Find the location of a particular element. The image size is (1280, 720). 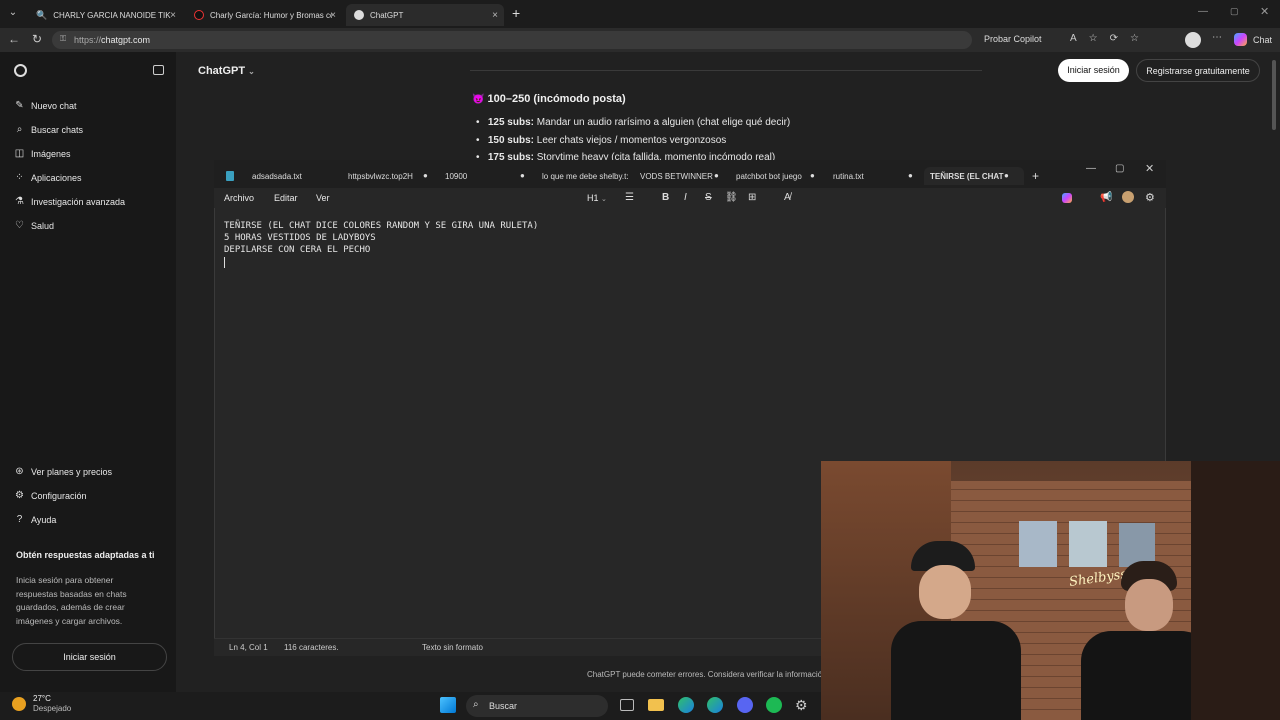

sidebar-item-new-chat: ✎ Nuevo chat is located at coordinates (45, 105).